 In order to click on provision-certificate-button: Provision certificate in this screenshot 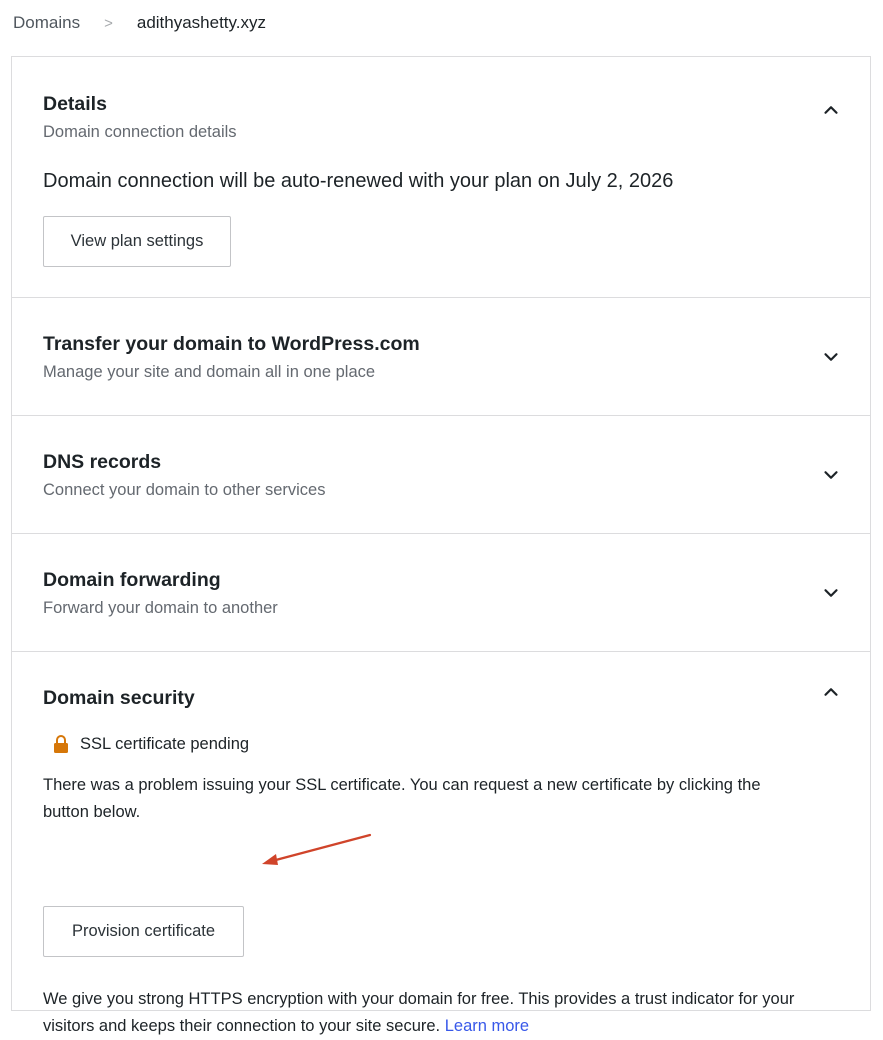, I will do `click(143, 931)`.